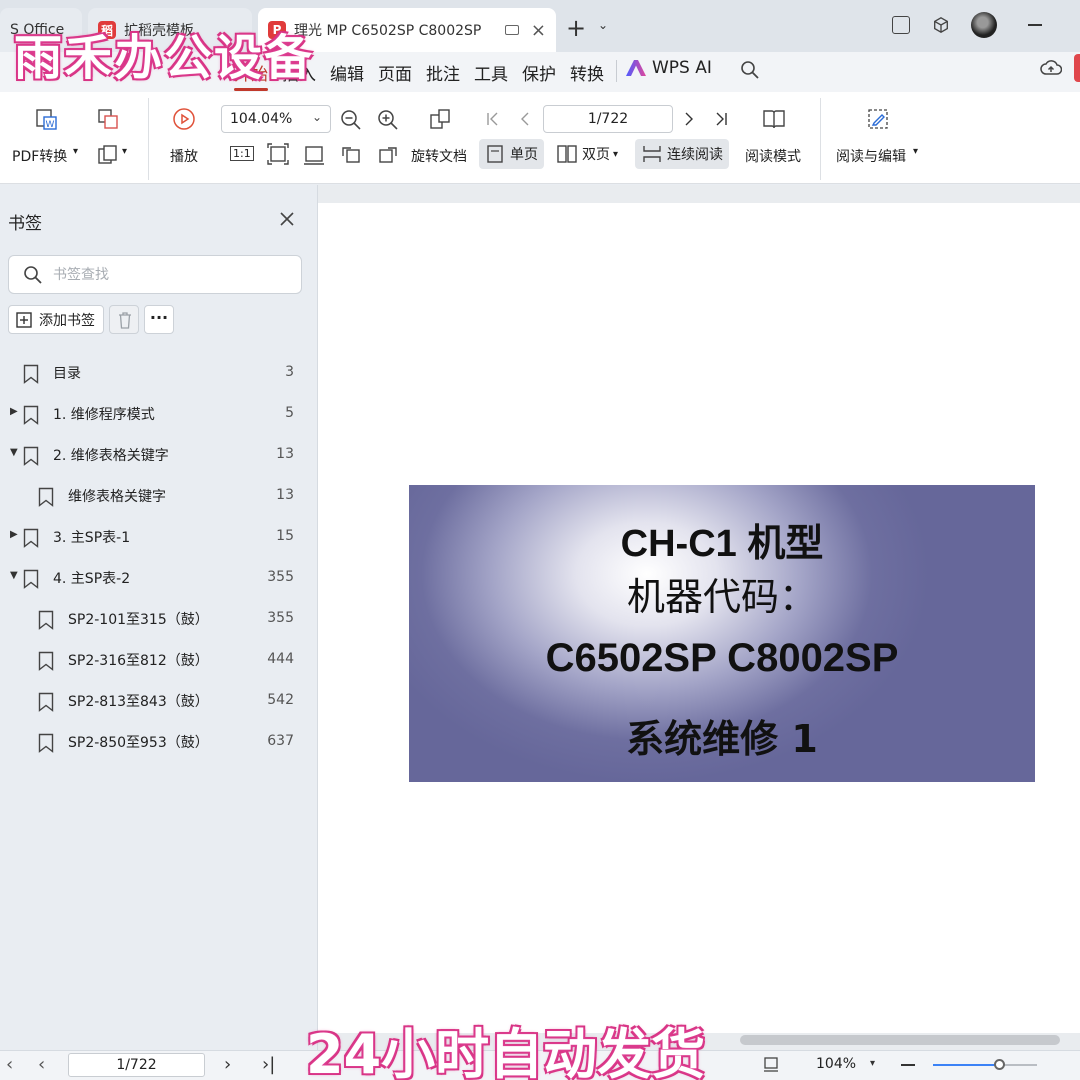 This screenshot has height=1080, width=1080. I want to click on status-last-page-button: ›|, so click(268, 1064).